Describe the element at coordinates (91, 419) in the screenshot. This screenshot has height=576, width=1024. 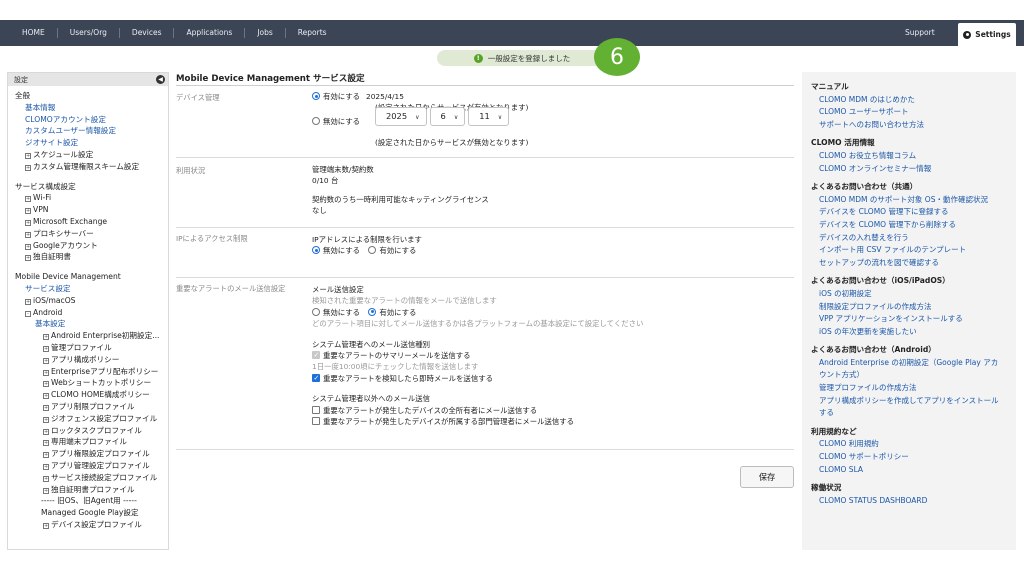
I see `sidebar-item-geofence: + ジオフェンス設定プロファイル` at that location.